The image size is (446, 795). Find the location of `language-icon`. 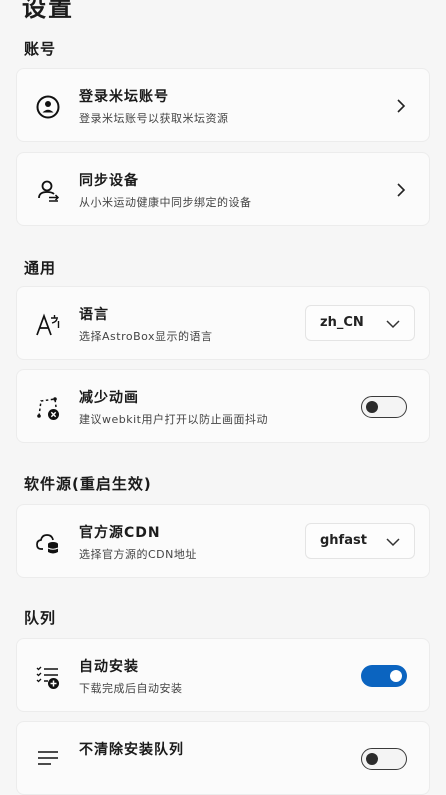

language-icon is located at coordinates (48, 324).